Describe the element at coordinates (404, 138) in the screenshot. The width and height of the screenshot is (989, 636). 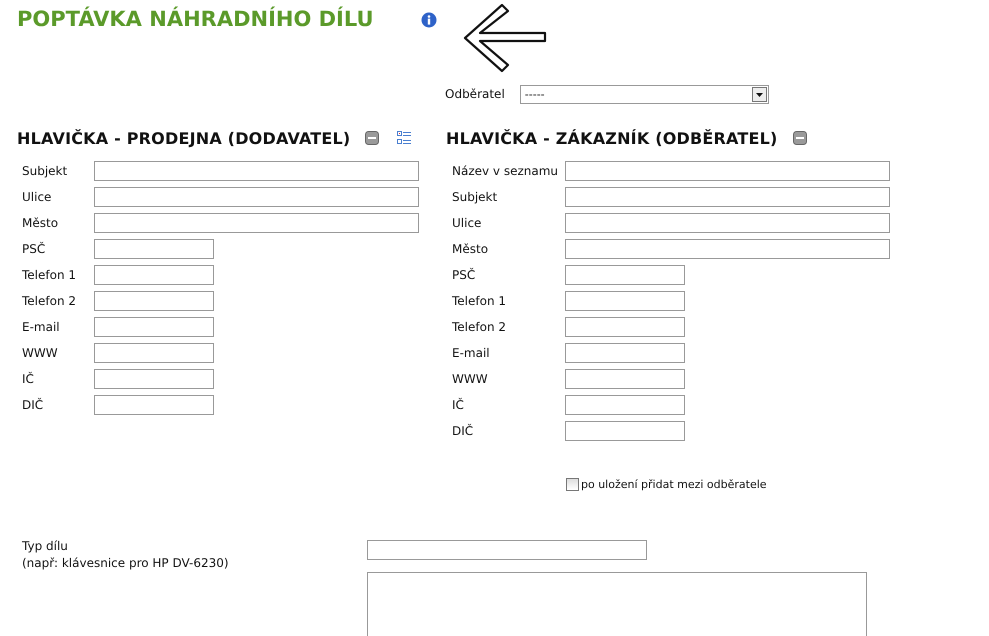
I see `list-icon` at that location.